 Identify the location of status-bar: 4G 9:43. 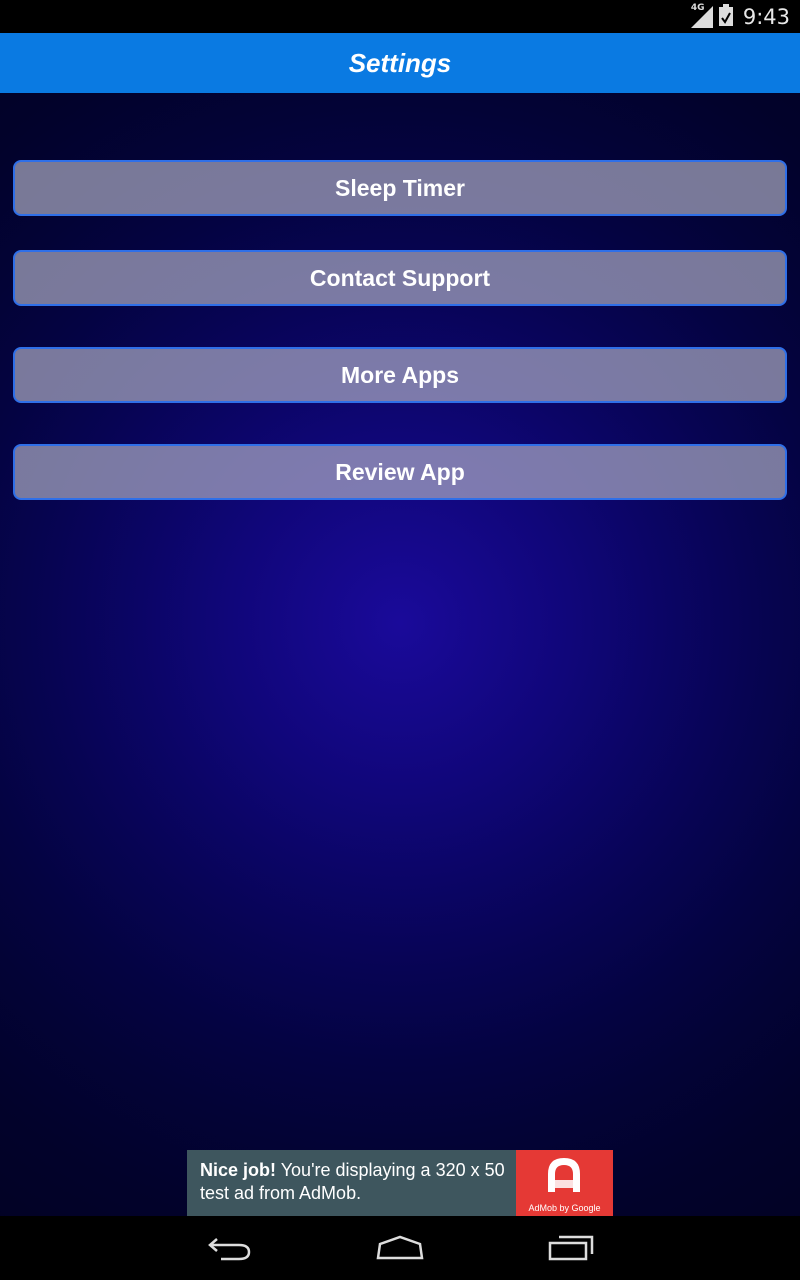
(400, 16).